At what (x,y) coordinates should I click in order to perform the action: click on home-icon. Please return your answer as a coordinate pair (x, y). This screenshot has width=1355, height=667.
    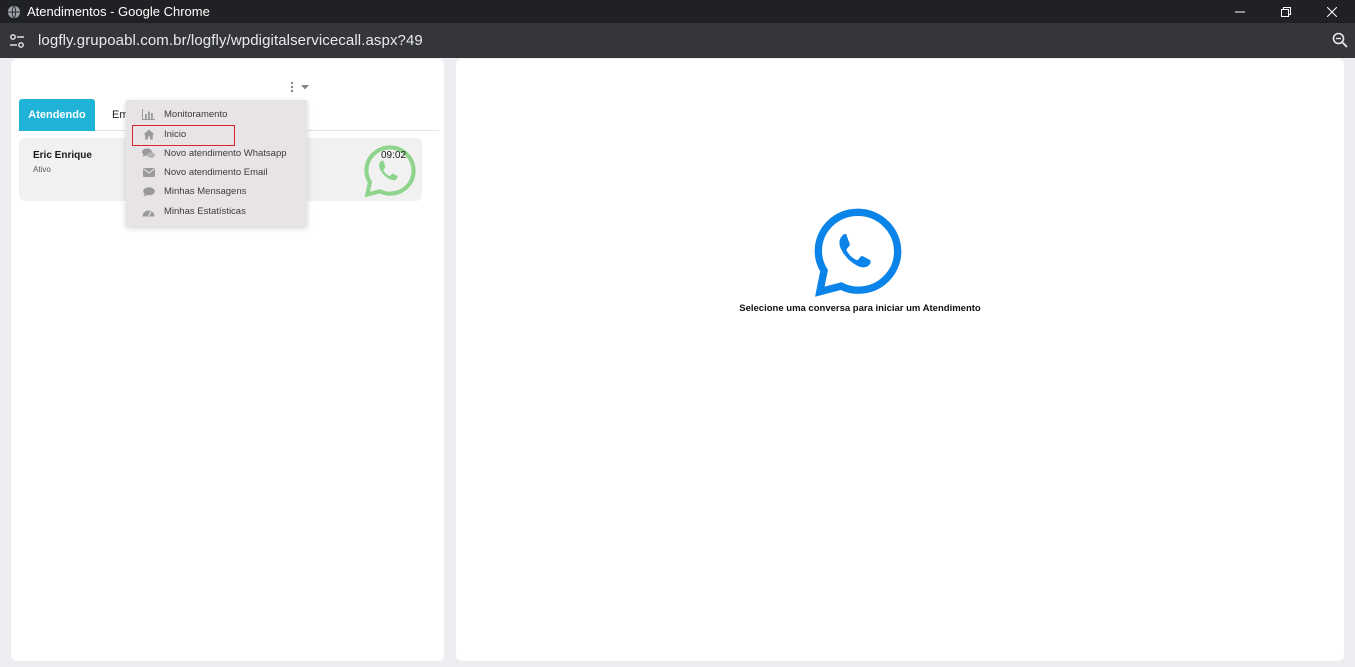
    Looking at the image, I should click on (148, 134).